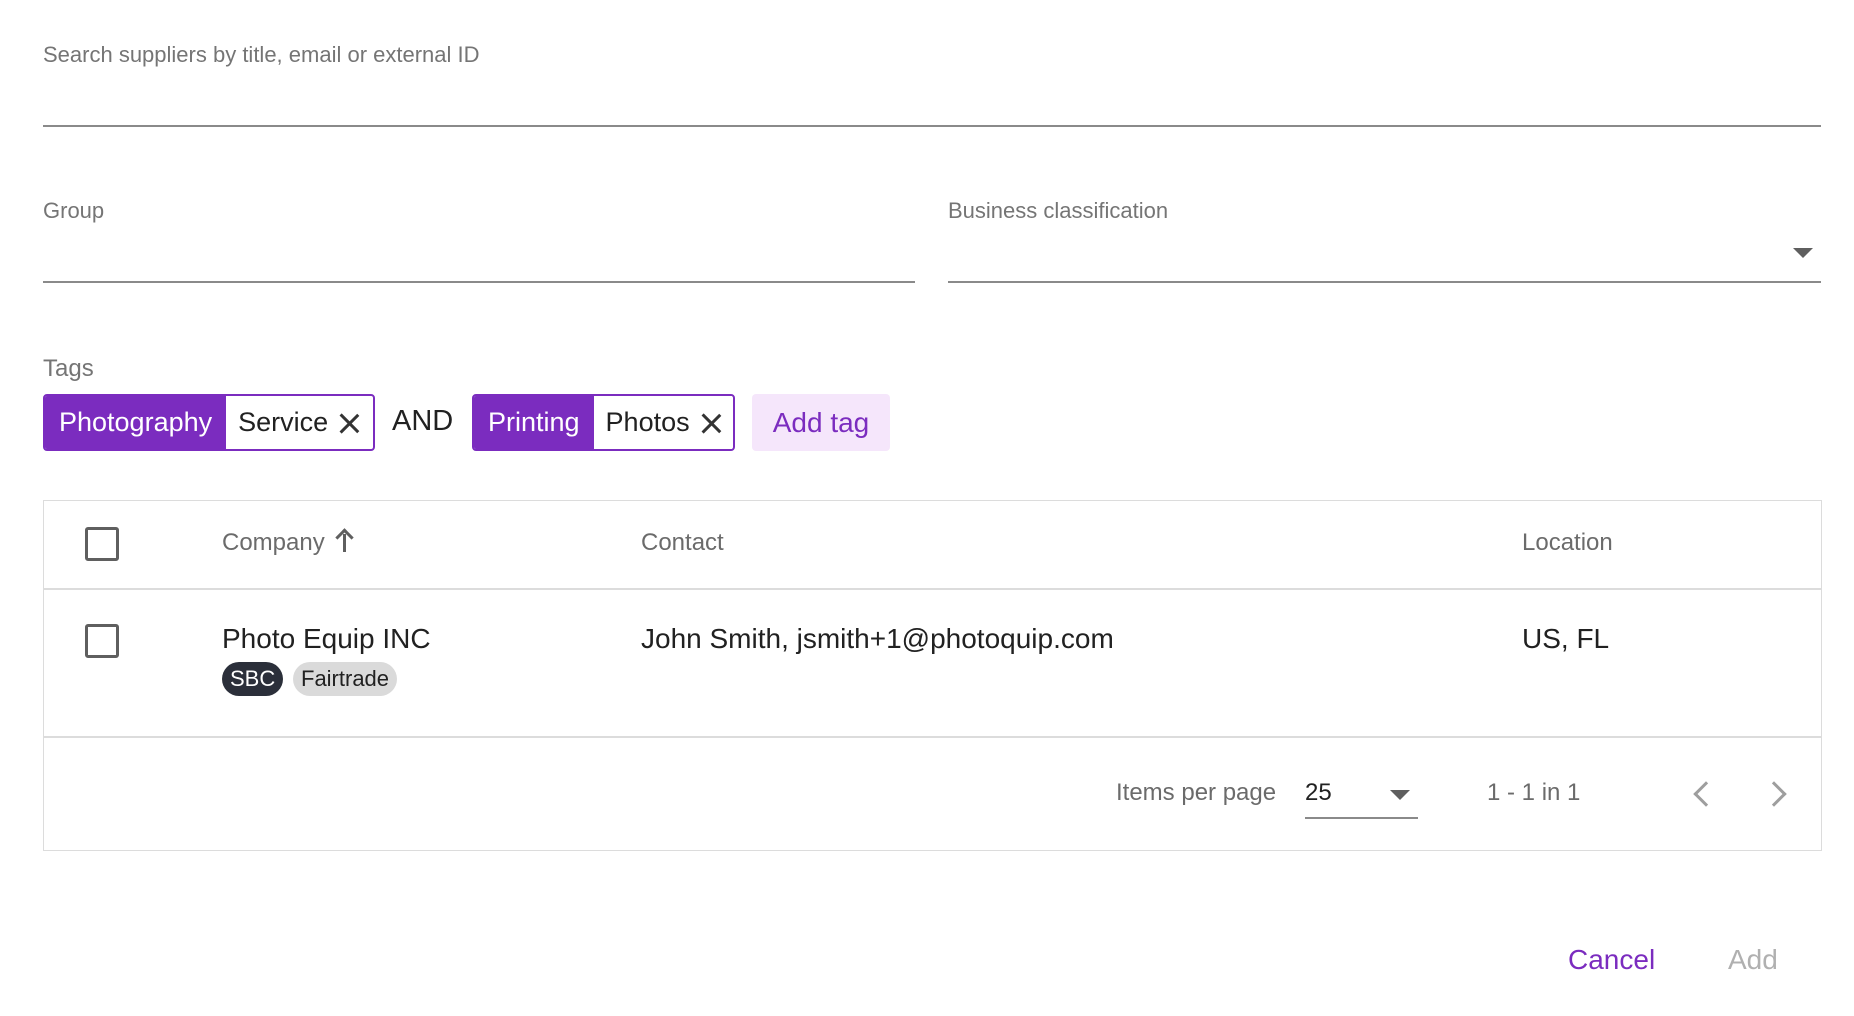  Describe the element at coordinates (647, 422) in the screenshot. I see `tag-value-text: Photos` at that location.